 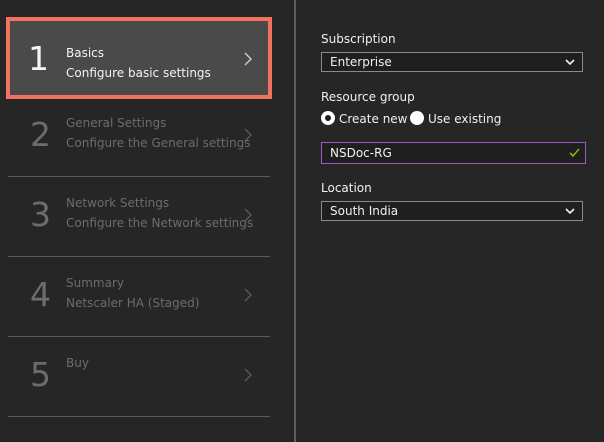 What do you see at coordinates (139, 377) in the screenshot?
I see `step-buy: 5 Buy` at bounding box center [139, 377].